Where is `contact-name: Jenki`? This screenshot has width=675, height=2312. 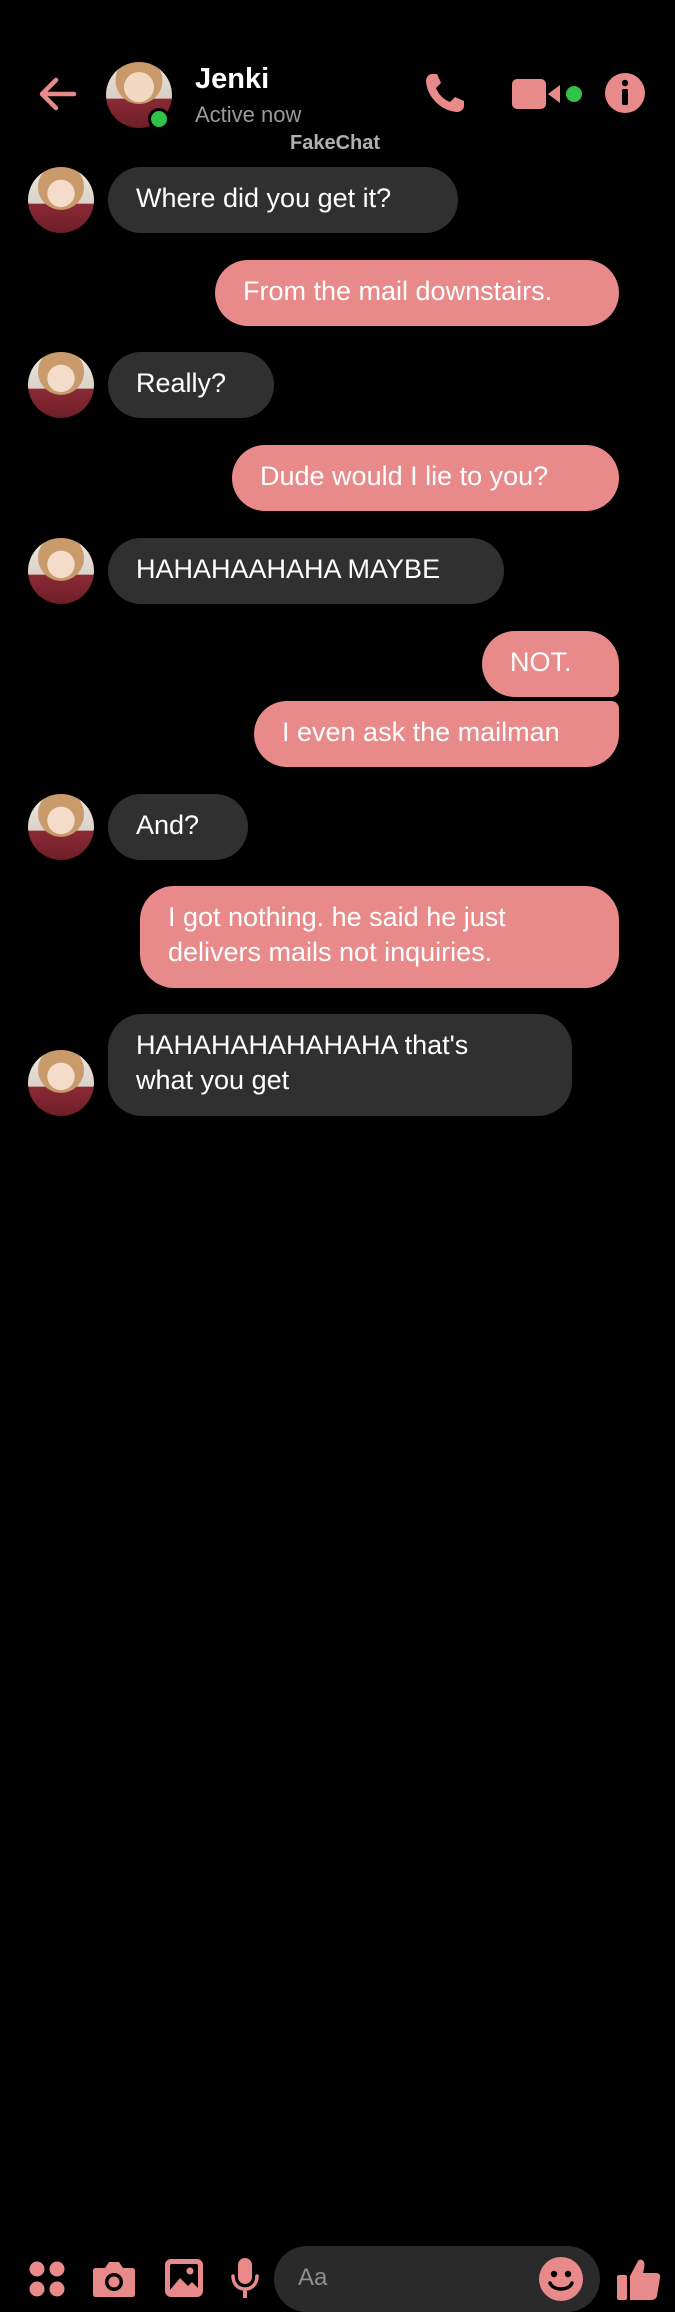 contact-name: Jenki is located at coordinates (232, 79).